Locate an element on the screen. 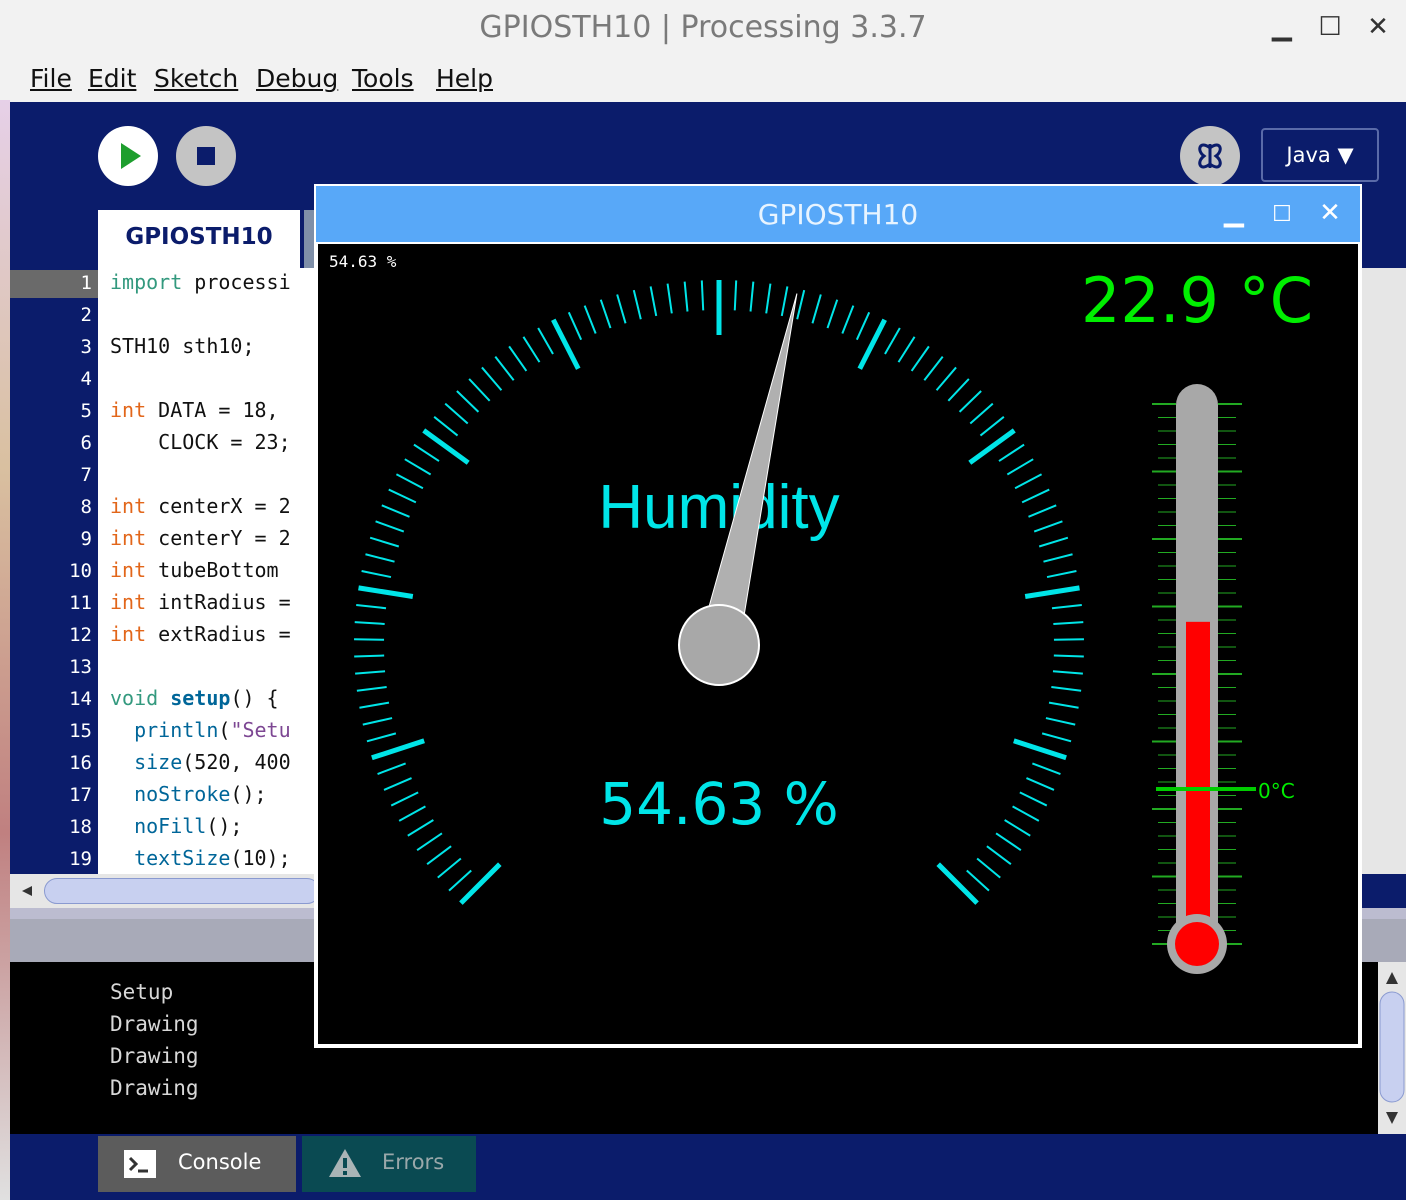 This screenshot has width=1406, height=1200. menu-bar: File Edit Sketch Debug Tools Help is located at coordinates (703, 82).